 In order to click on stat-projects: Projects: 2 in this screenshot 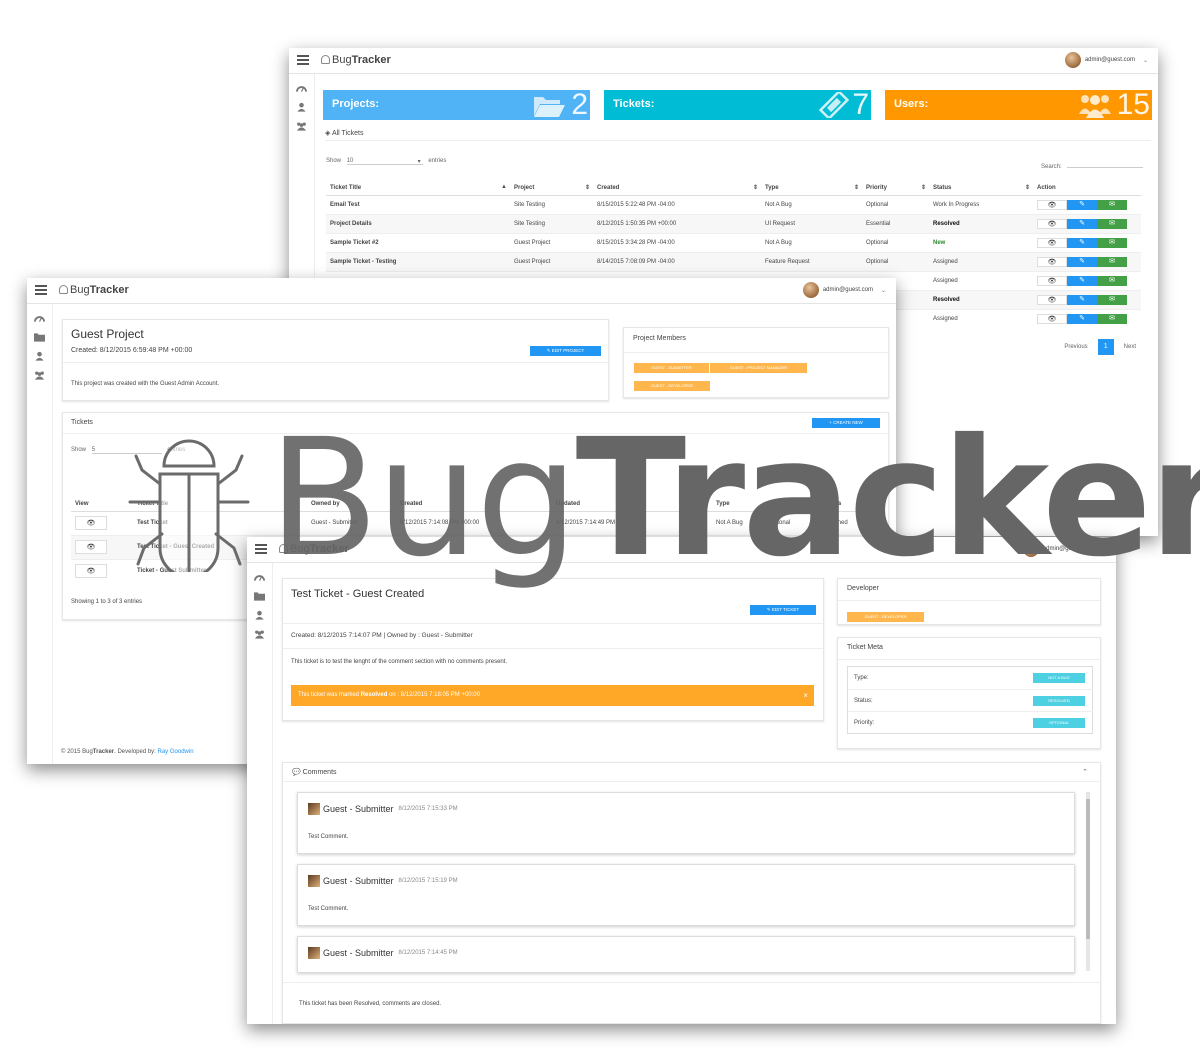, I will do `click(456, 105)`.